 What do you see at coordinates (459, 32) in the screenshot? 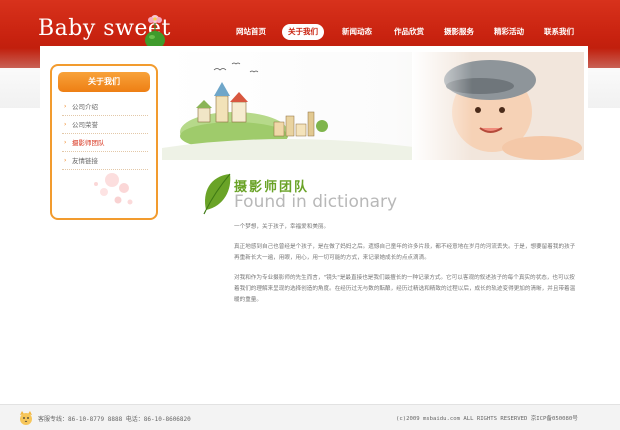
I see `nav-services: 摄影服务` at bounding box center [459, 32].